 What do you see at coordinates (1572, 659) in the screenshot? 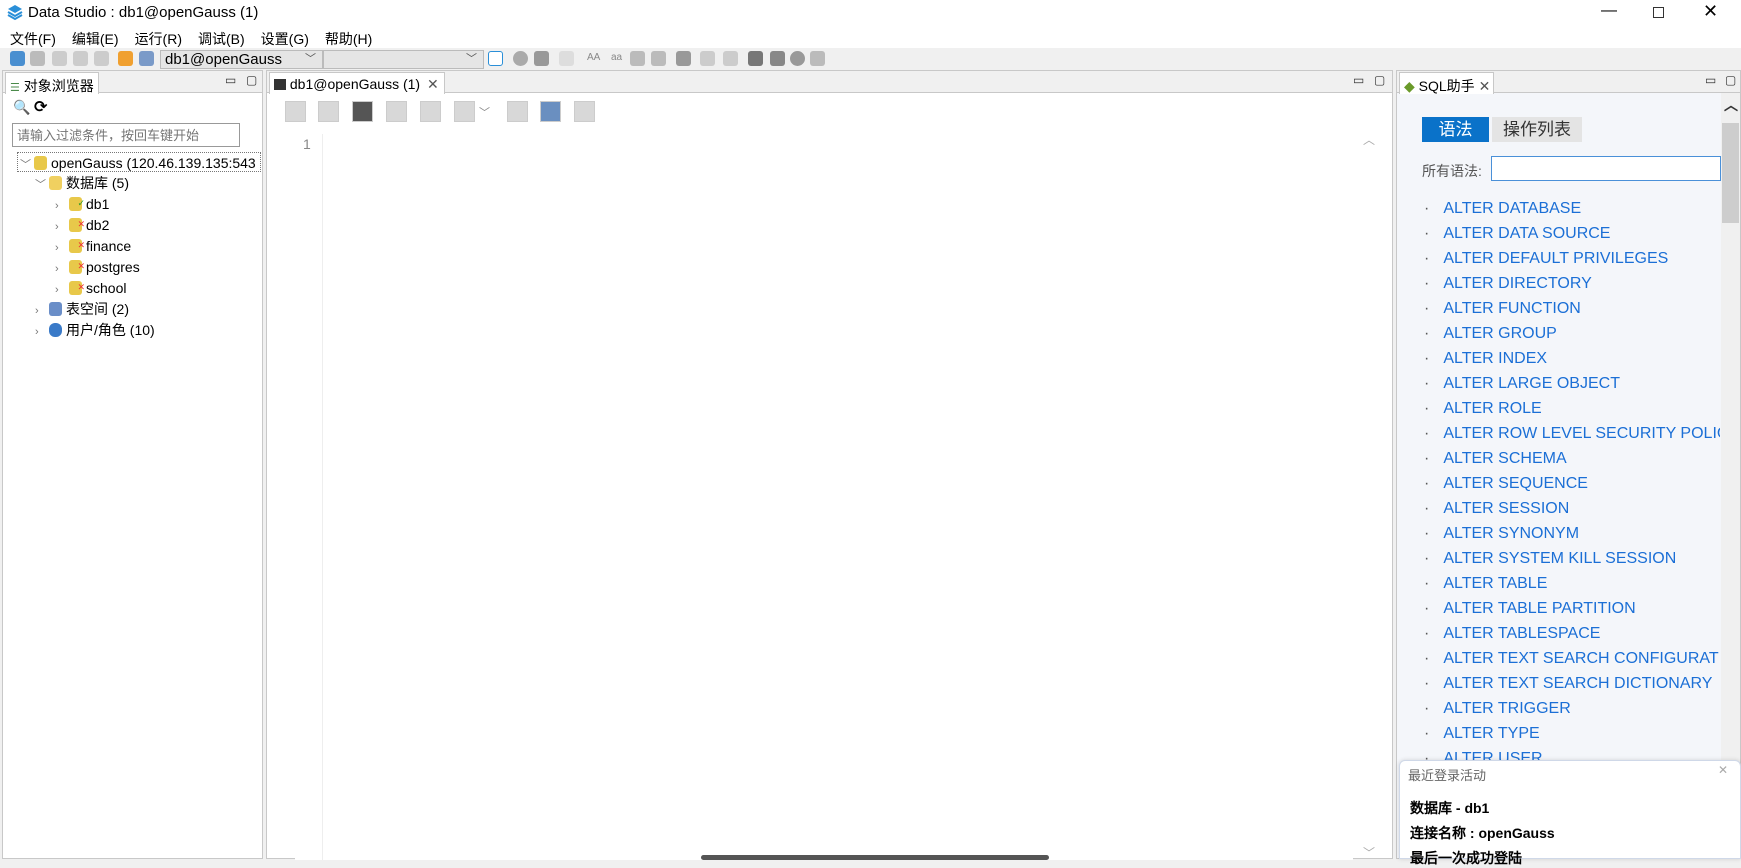
I see `sql-syntax-item: · ALTER TEXT SEARCH CONFIGURATIC` at bounding box center [1572, 659].